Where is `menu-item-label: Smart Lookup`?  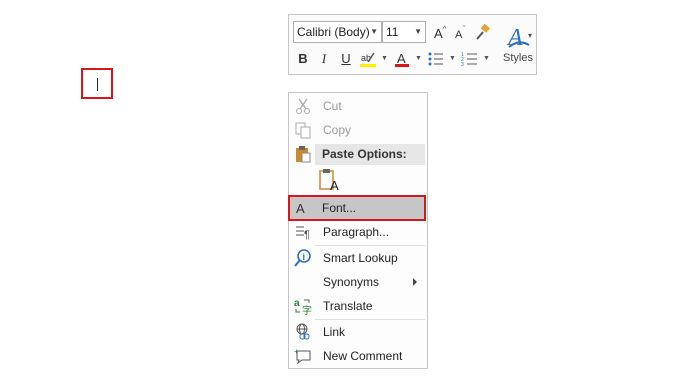 menu-item-label: Smart Lookup is located at coordinates (360, 258).